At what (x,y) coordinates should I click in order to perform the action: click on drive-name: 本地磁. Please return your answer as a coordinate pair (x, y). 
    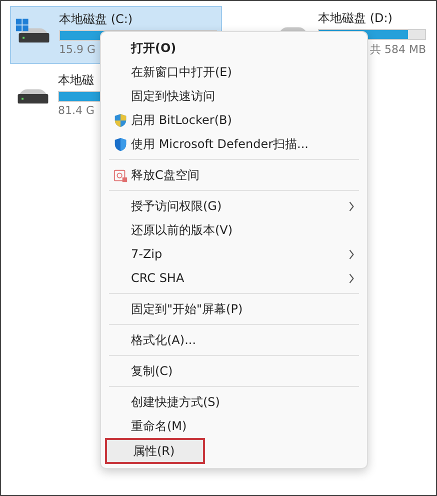
    Looking at the image, I should click on (76, 80).